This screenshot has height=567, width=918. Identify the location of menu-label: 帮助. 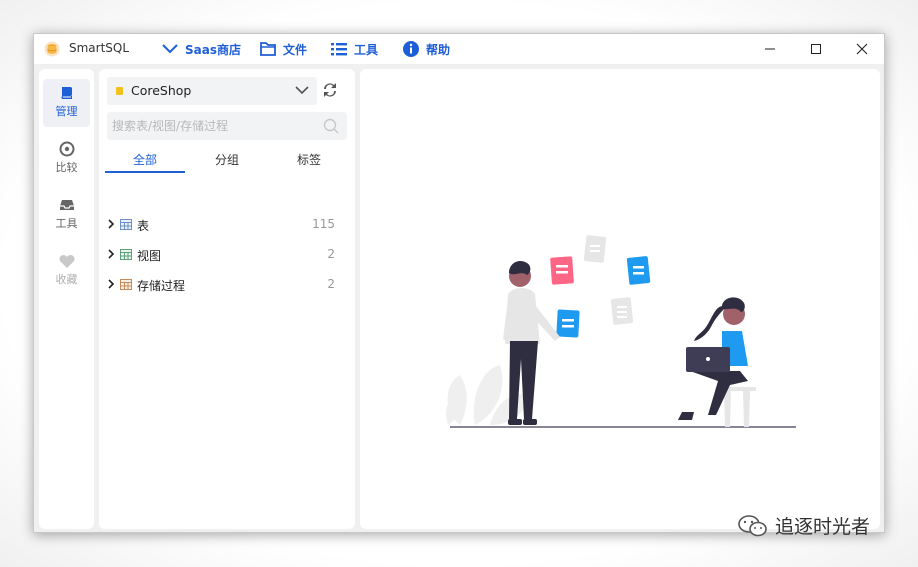
(438, 49).